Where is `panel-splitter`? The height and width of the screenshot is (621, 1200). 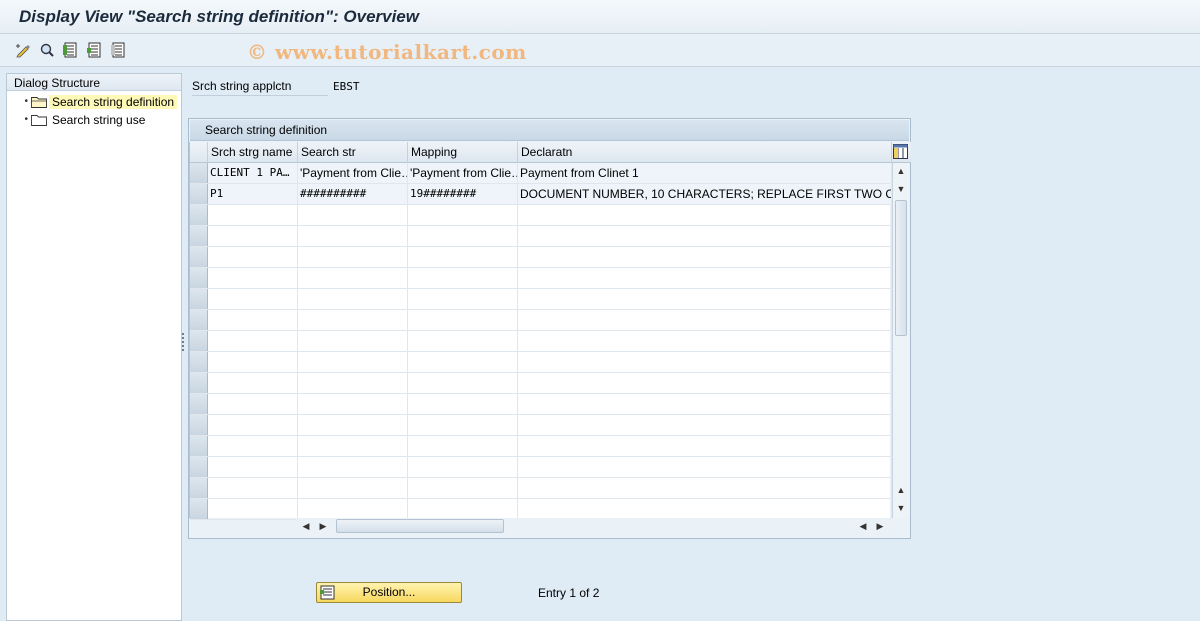
panel-splitter is located at coordinates (183, 343).